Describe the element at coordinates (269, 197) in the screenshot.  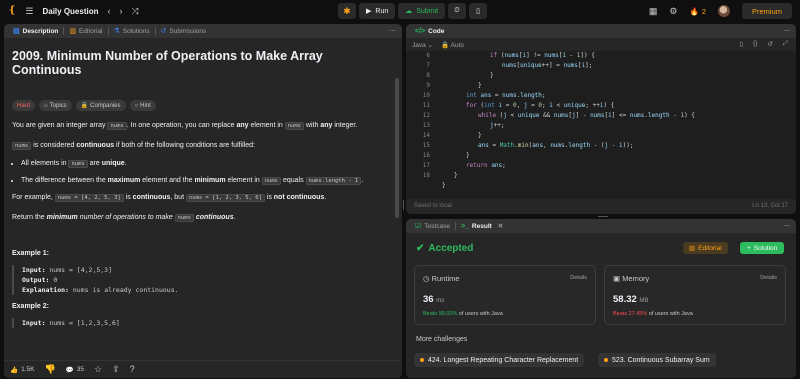
I see `text: is` at that location.